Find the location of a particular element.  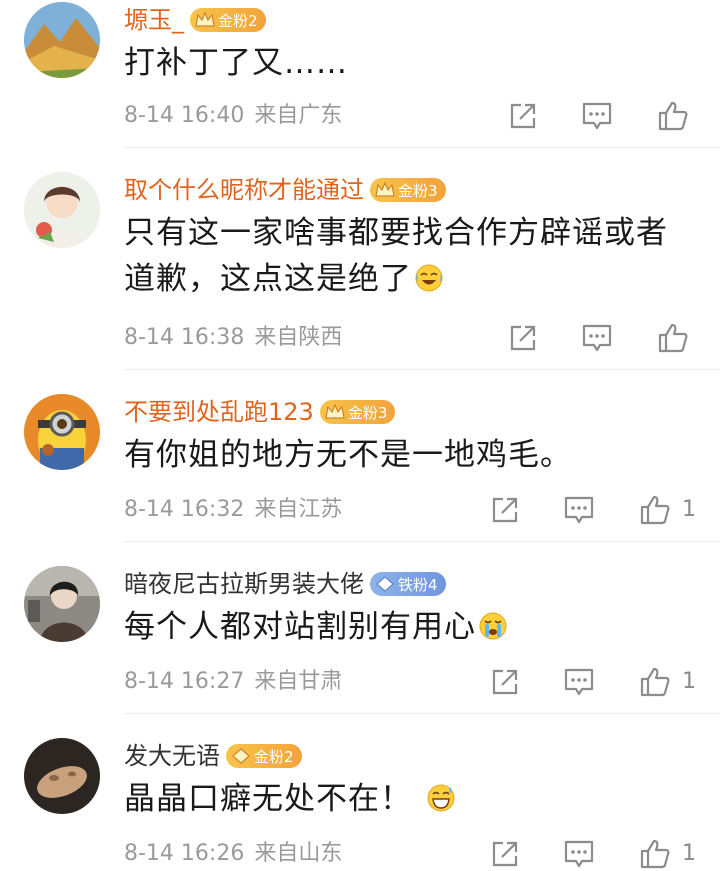

comment-time: 8-14 16:27 is located at coordinates (184, 681).